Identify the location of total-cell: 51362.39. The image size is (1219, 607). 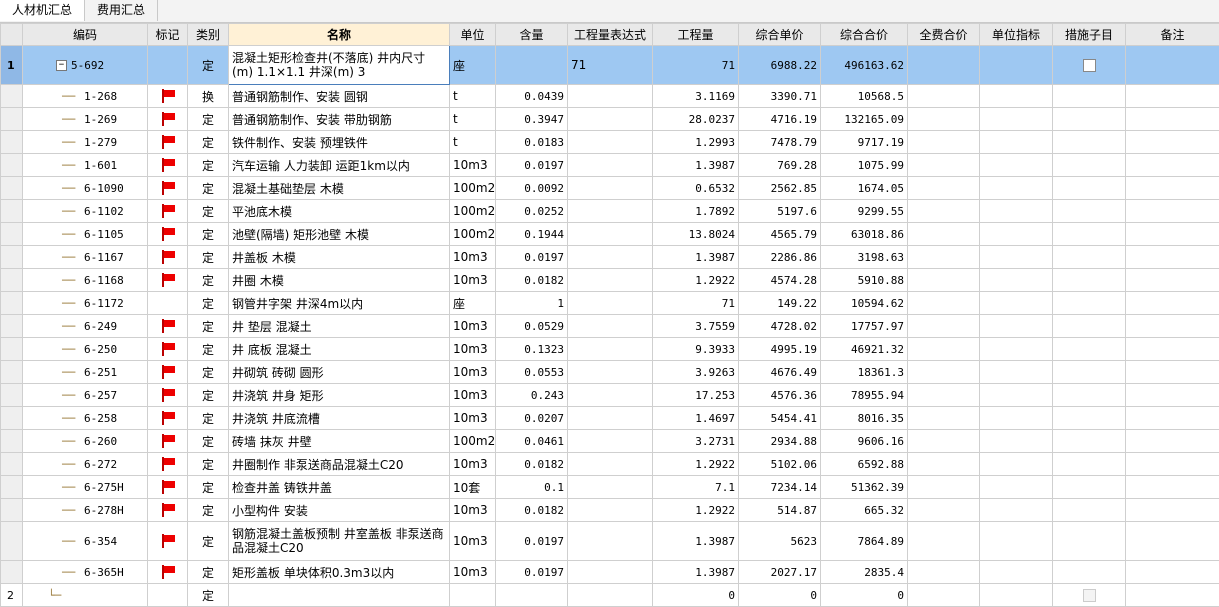
(864, 487).